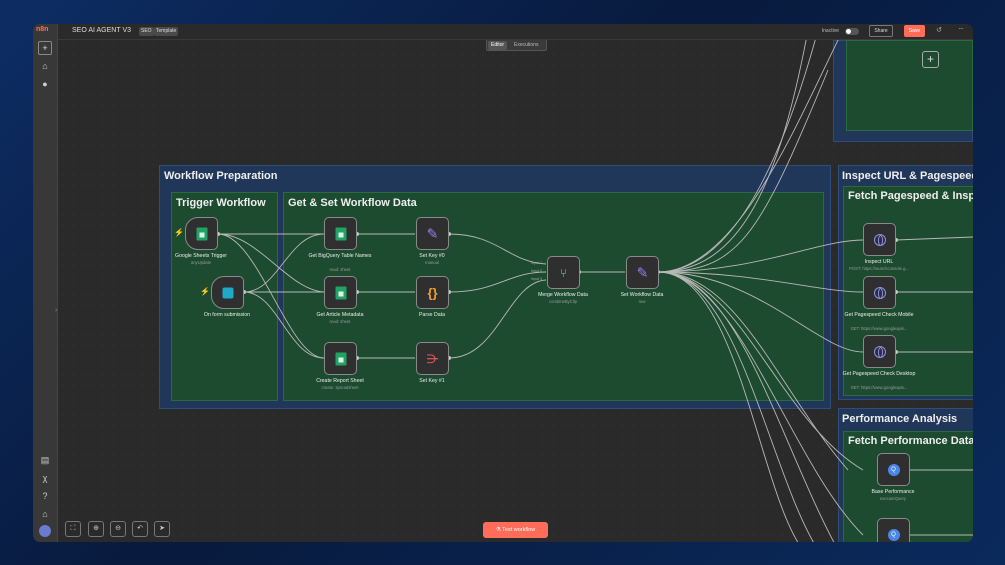  I want to click on node-subtitle: create: spreadsheet, so click(340, 387).